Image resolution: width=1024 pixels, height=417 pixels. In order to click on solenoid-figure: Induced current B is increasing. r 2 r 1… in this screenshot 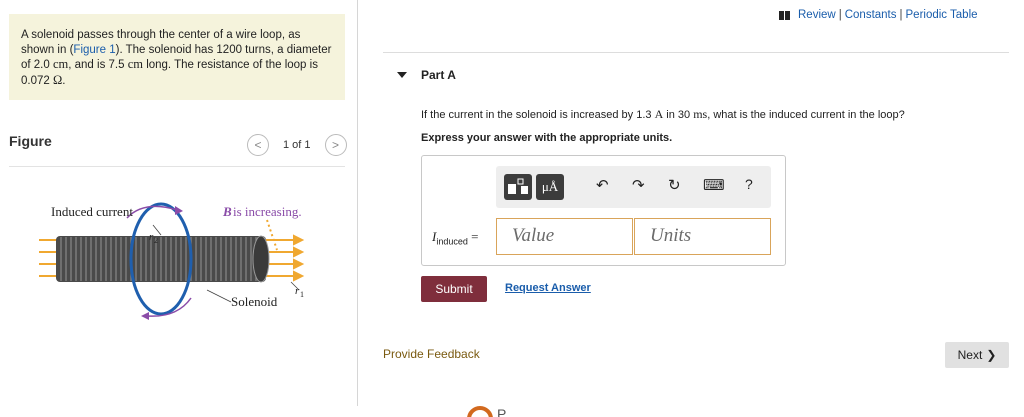, I will do `click(172, 261)`.